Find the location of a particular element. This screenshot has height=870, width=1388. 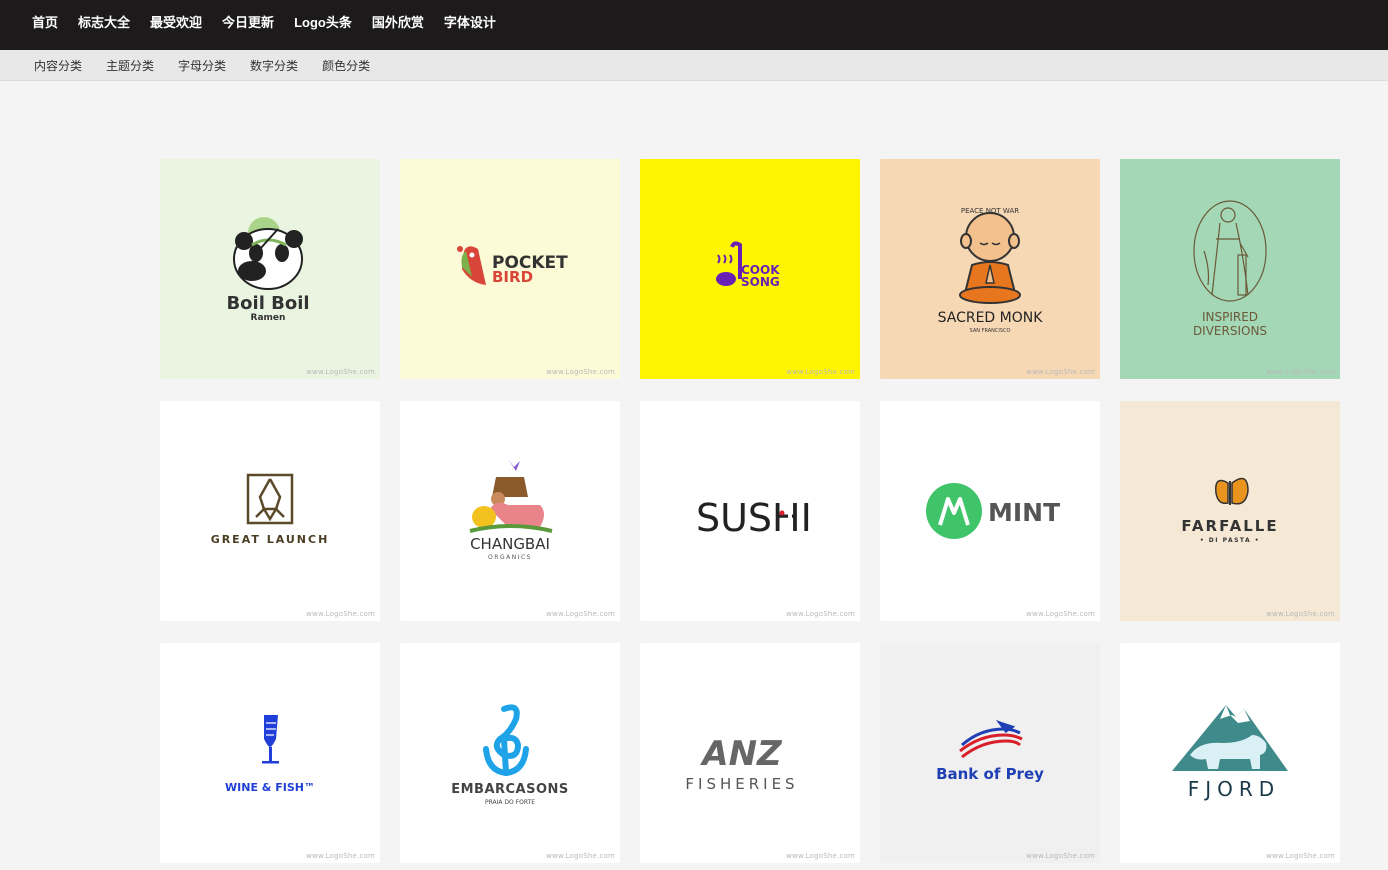

logo-name: EMBARCASONS is located at coordinates (510, 789).